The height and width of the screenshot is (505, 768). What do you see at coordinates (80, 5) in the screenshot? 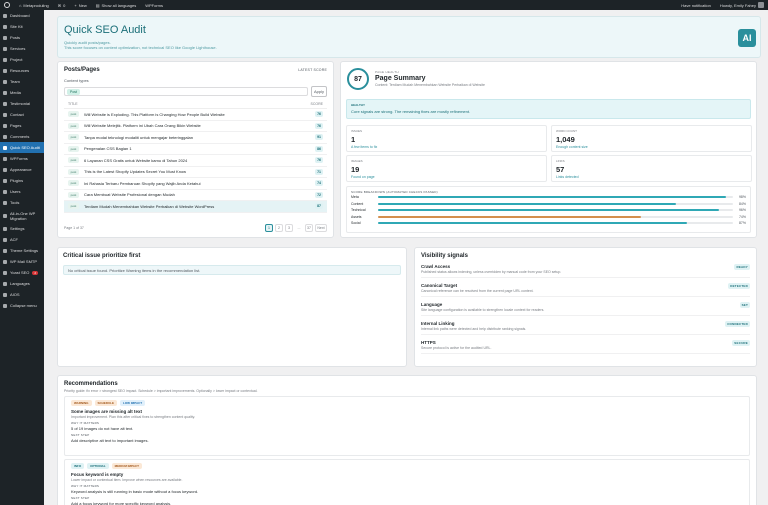
I see `new-content-menu: + New` at bounding box center [80, 5].